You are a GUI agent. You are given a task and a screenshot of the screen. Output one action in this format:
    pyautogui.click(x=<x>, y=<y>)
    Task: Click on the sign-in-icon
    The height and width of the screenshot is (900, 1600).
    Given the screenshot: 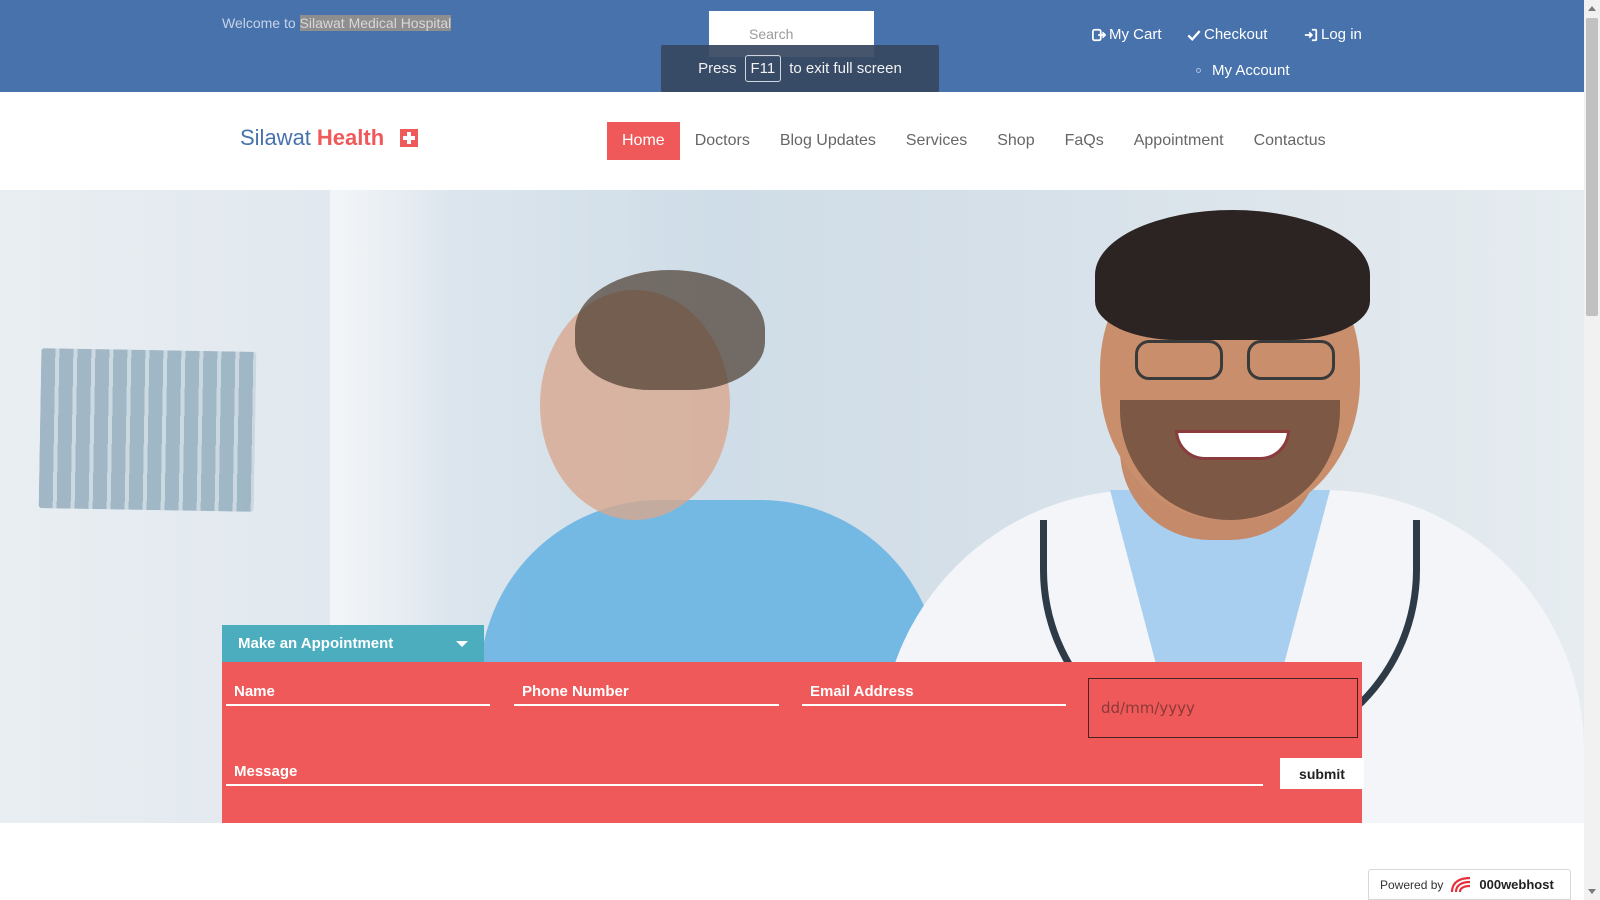 What is the action you would take?
    pyautogui.click(x=1311, y=34)
    